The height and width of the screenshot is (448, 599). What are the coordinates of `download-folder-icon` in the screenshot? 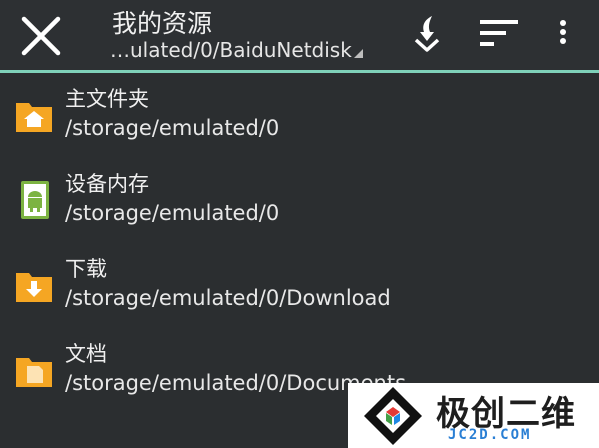 It's located at (34, 287).